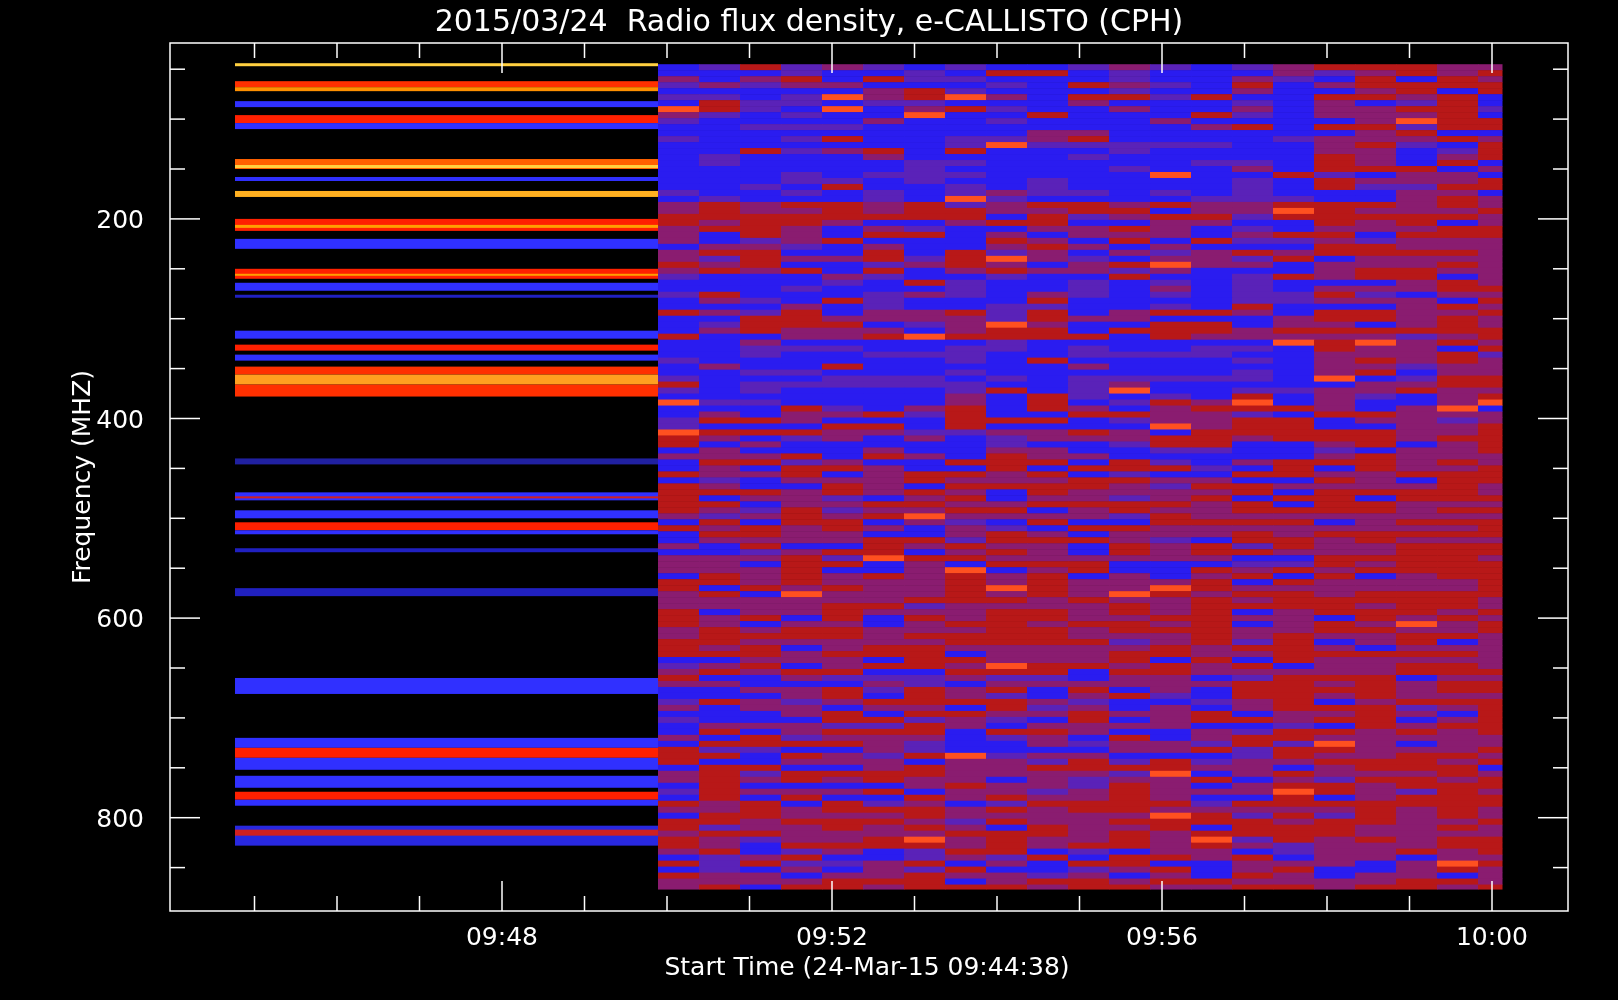 The height and width of the screenshot is (1000, 1618). Describe the element at coordinates (867, 966) in the screenshot. I see `x-axis-label: Start Time (24-Mar-15 09:44:38)` at that location.